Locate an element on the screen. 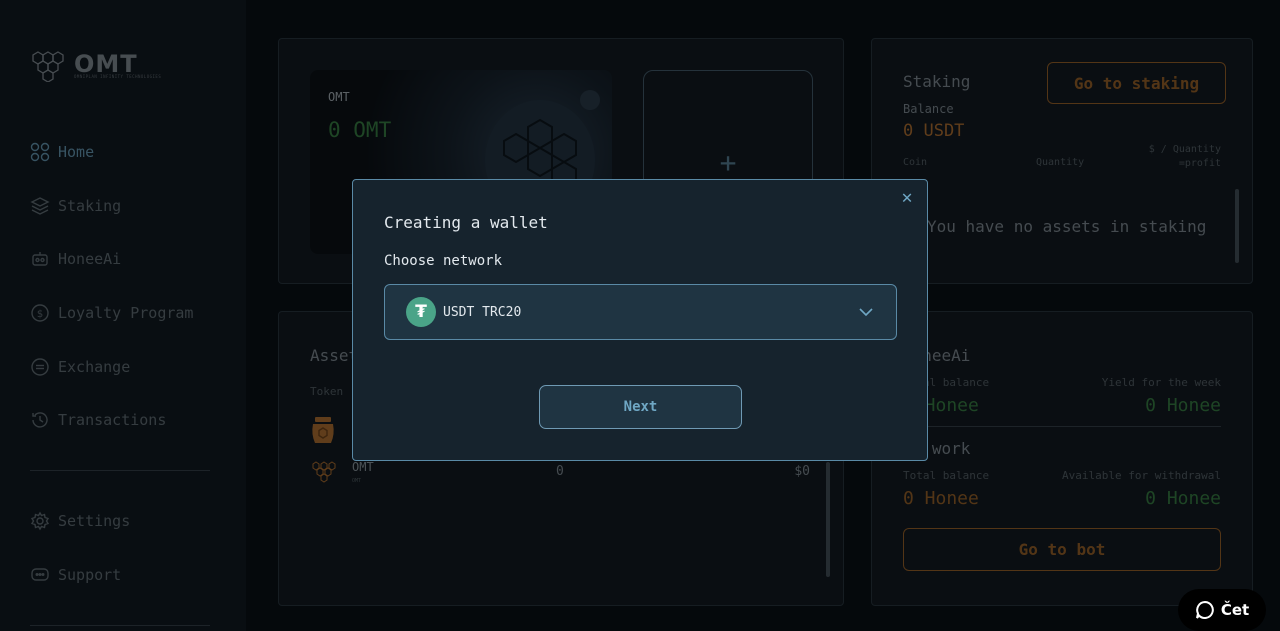 The width and height of the screenshot is (1280, 631). close-icon: ✕ is located at coordinates (907, 198).